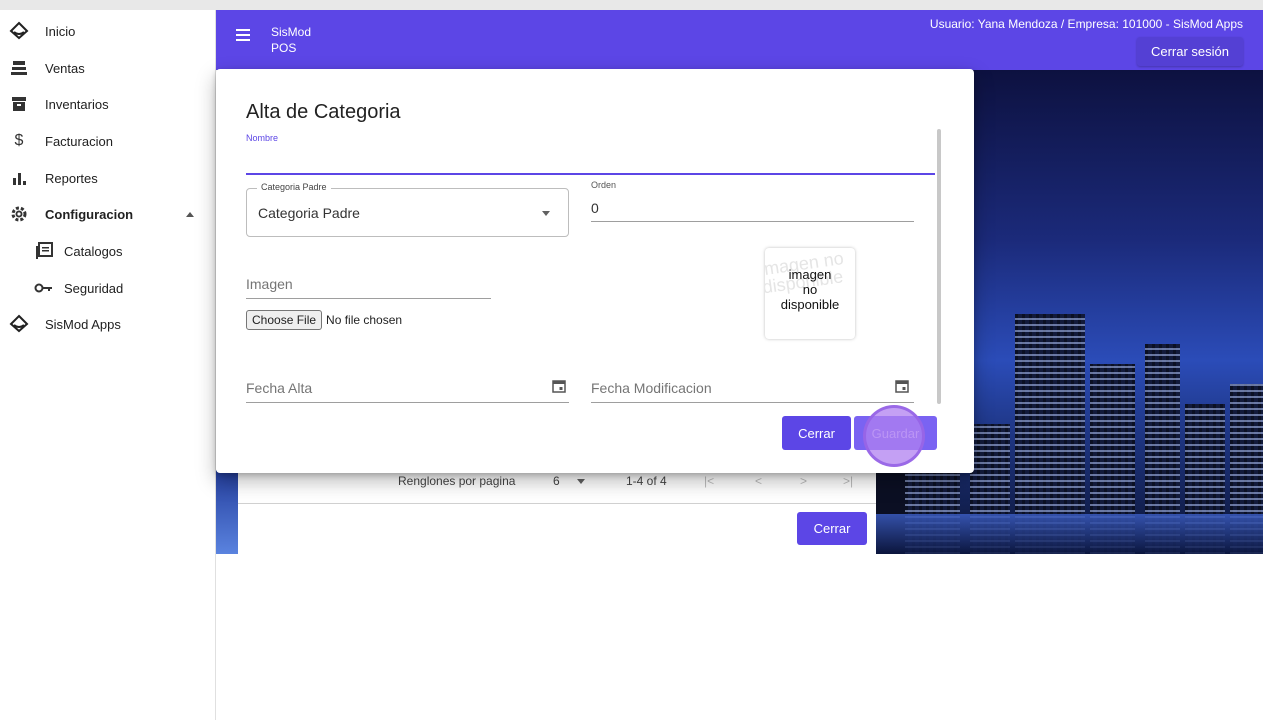 The height and width of the screenshot is (720, 1263). I want to click on sidebar-item-configuracion: Configuracion, so click(108, 214).